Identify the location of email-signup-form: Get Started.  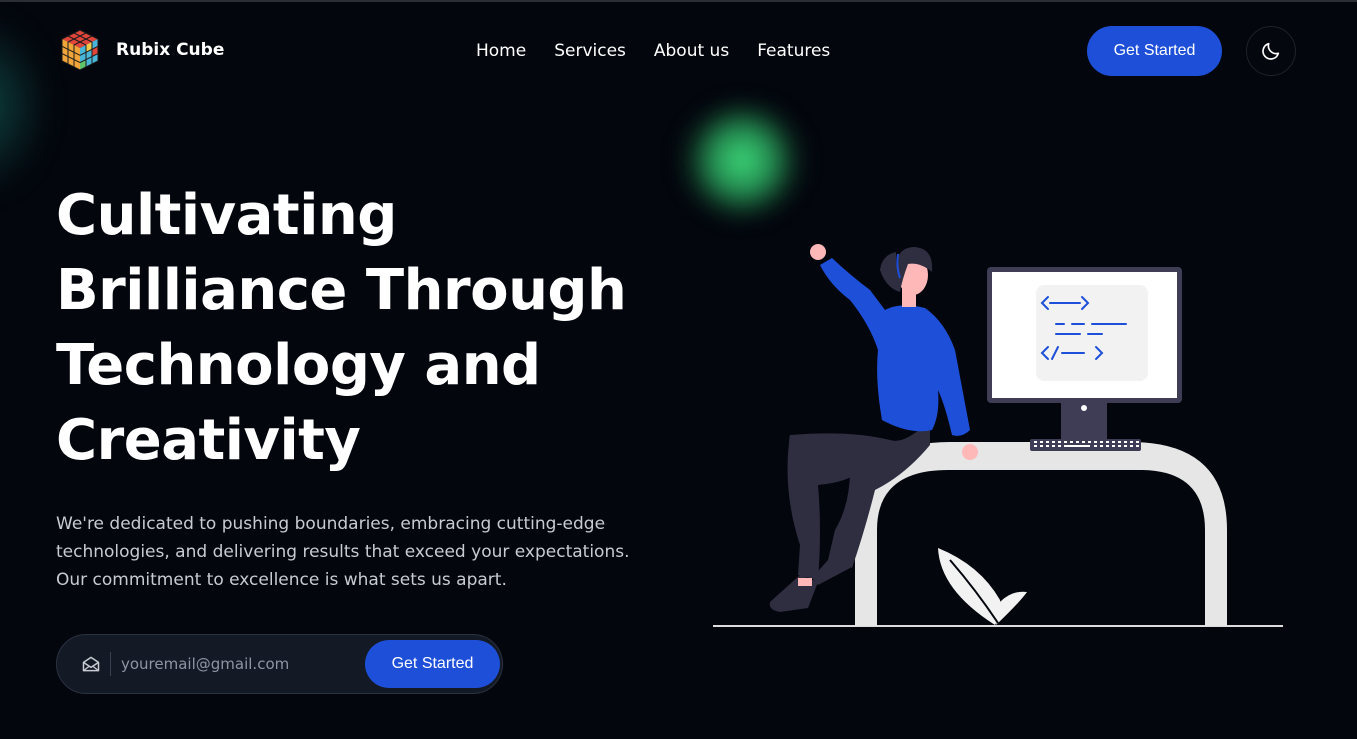
(279, 664).